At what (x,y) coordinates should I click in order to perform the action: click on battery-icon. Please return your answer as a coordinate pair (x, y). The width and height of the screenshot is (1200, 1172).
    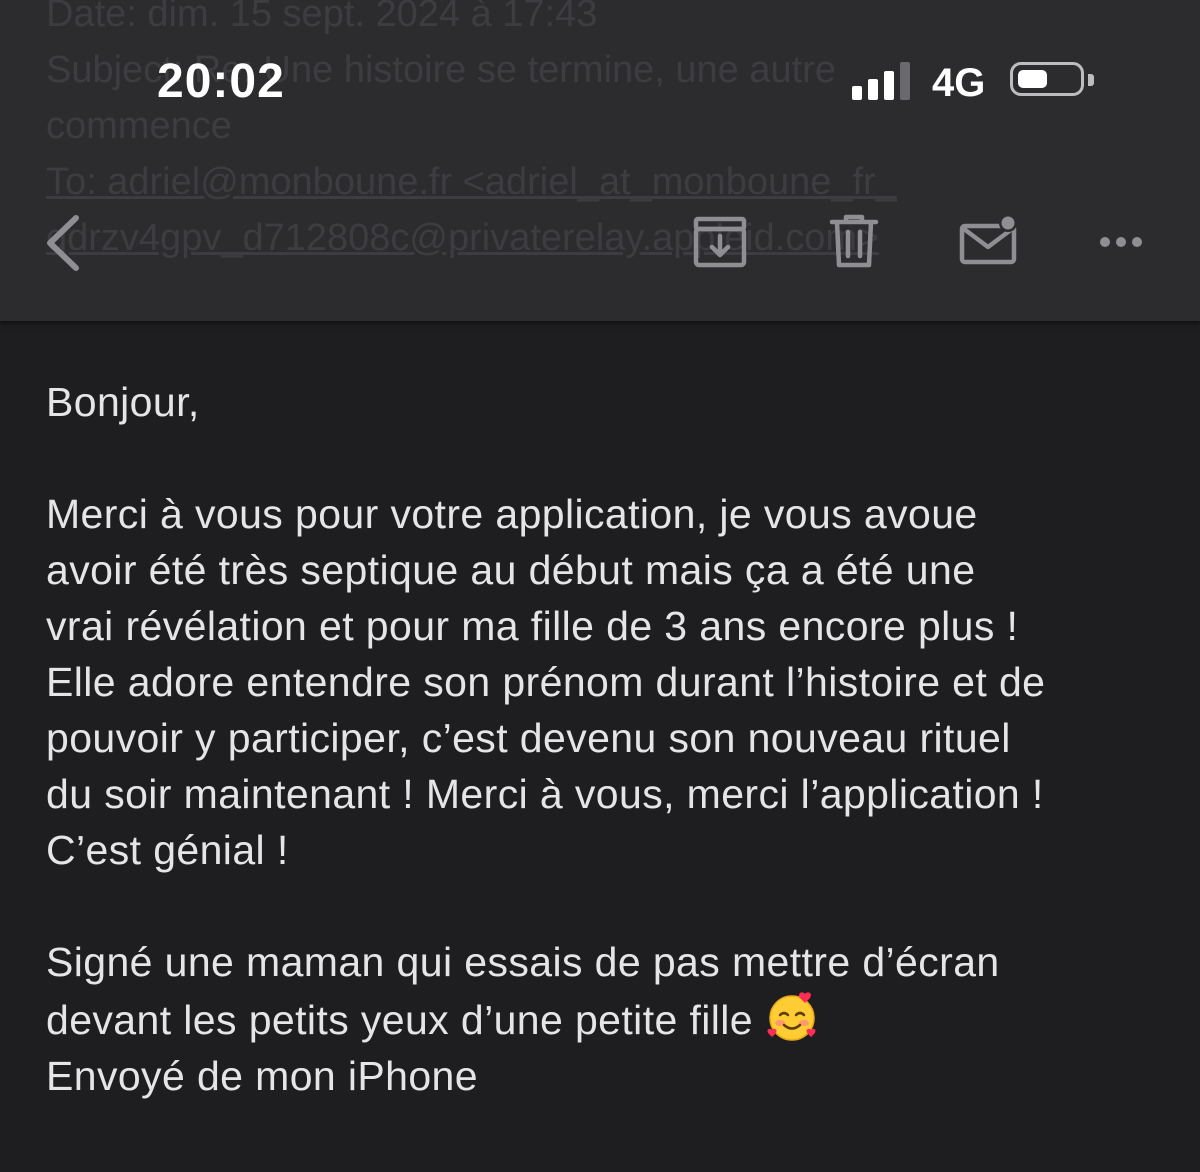
    Looking at the image, I should click on (1047, 79).